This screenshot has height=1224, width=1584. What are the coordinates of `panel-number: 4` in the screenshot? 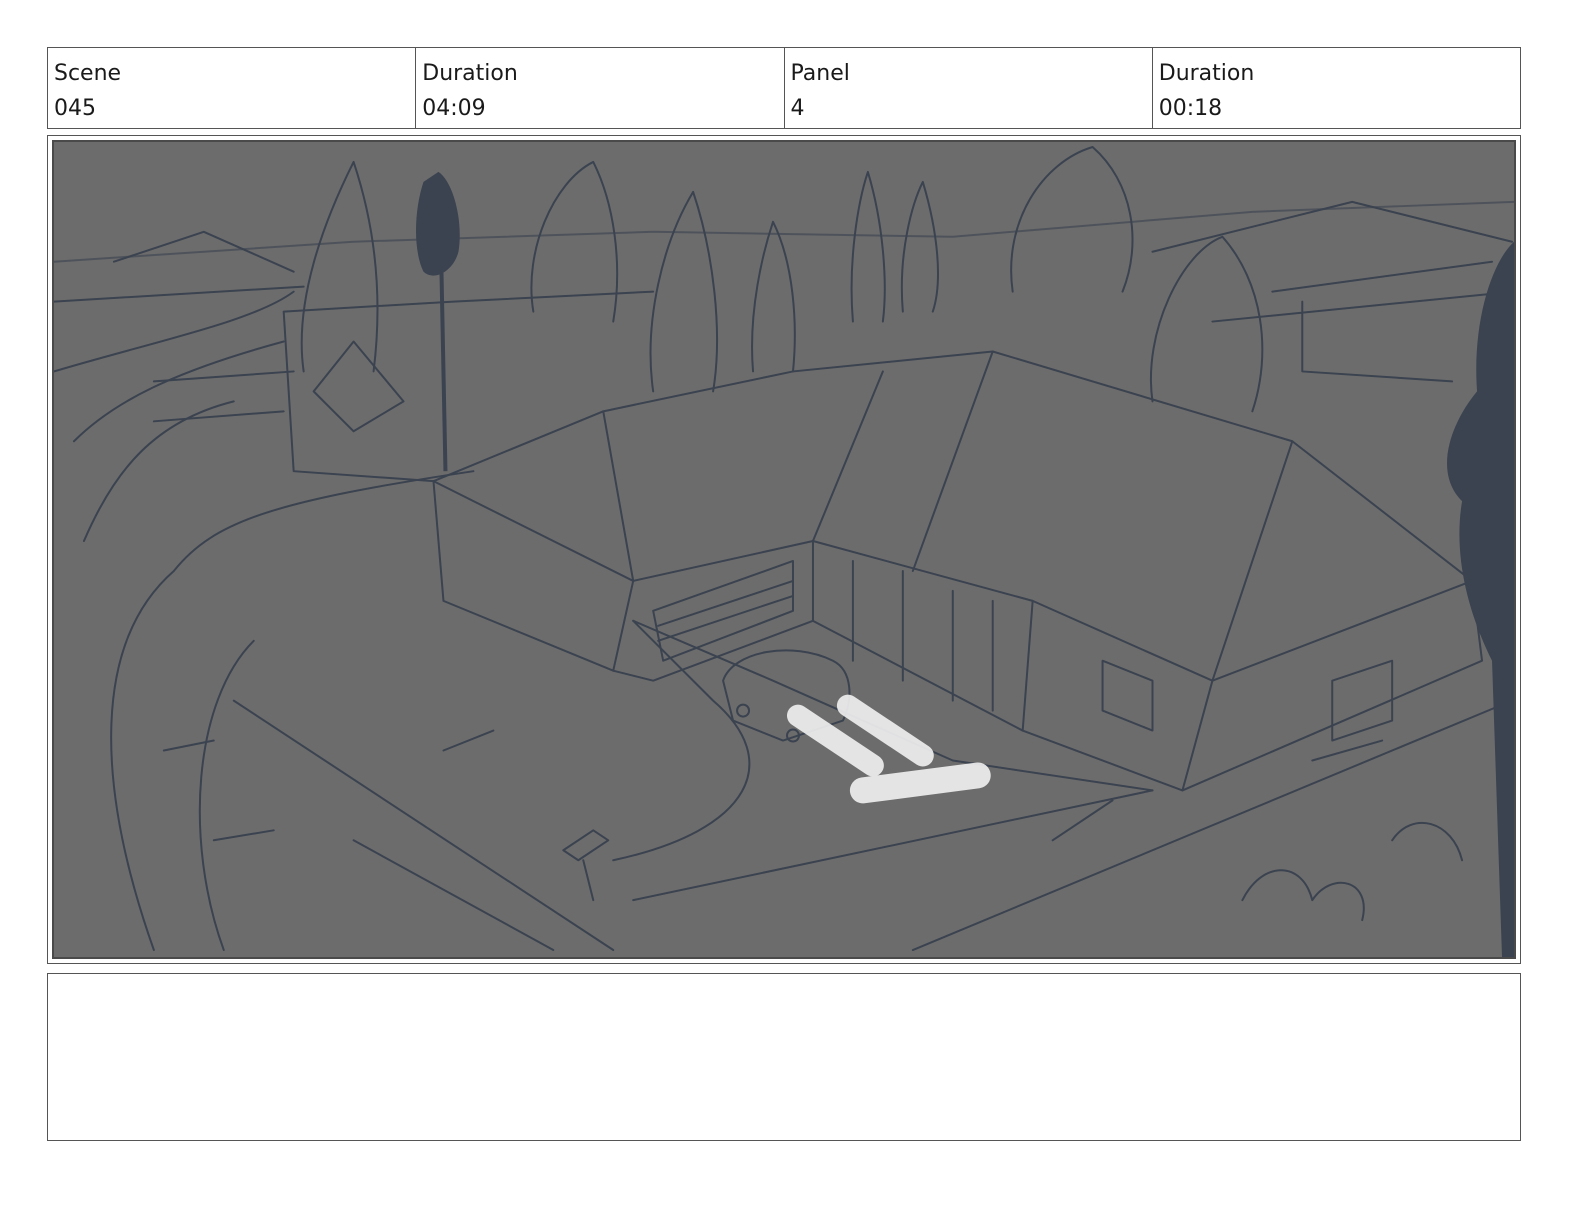 It's located at (797, 108).